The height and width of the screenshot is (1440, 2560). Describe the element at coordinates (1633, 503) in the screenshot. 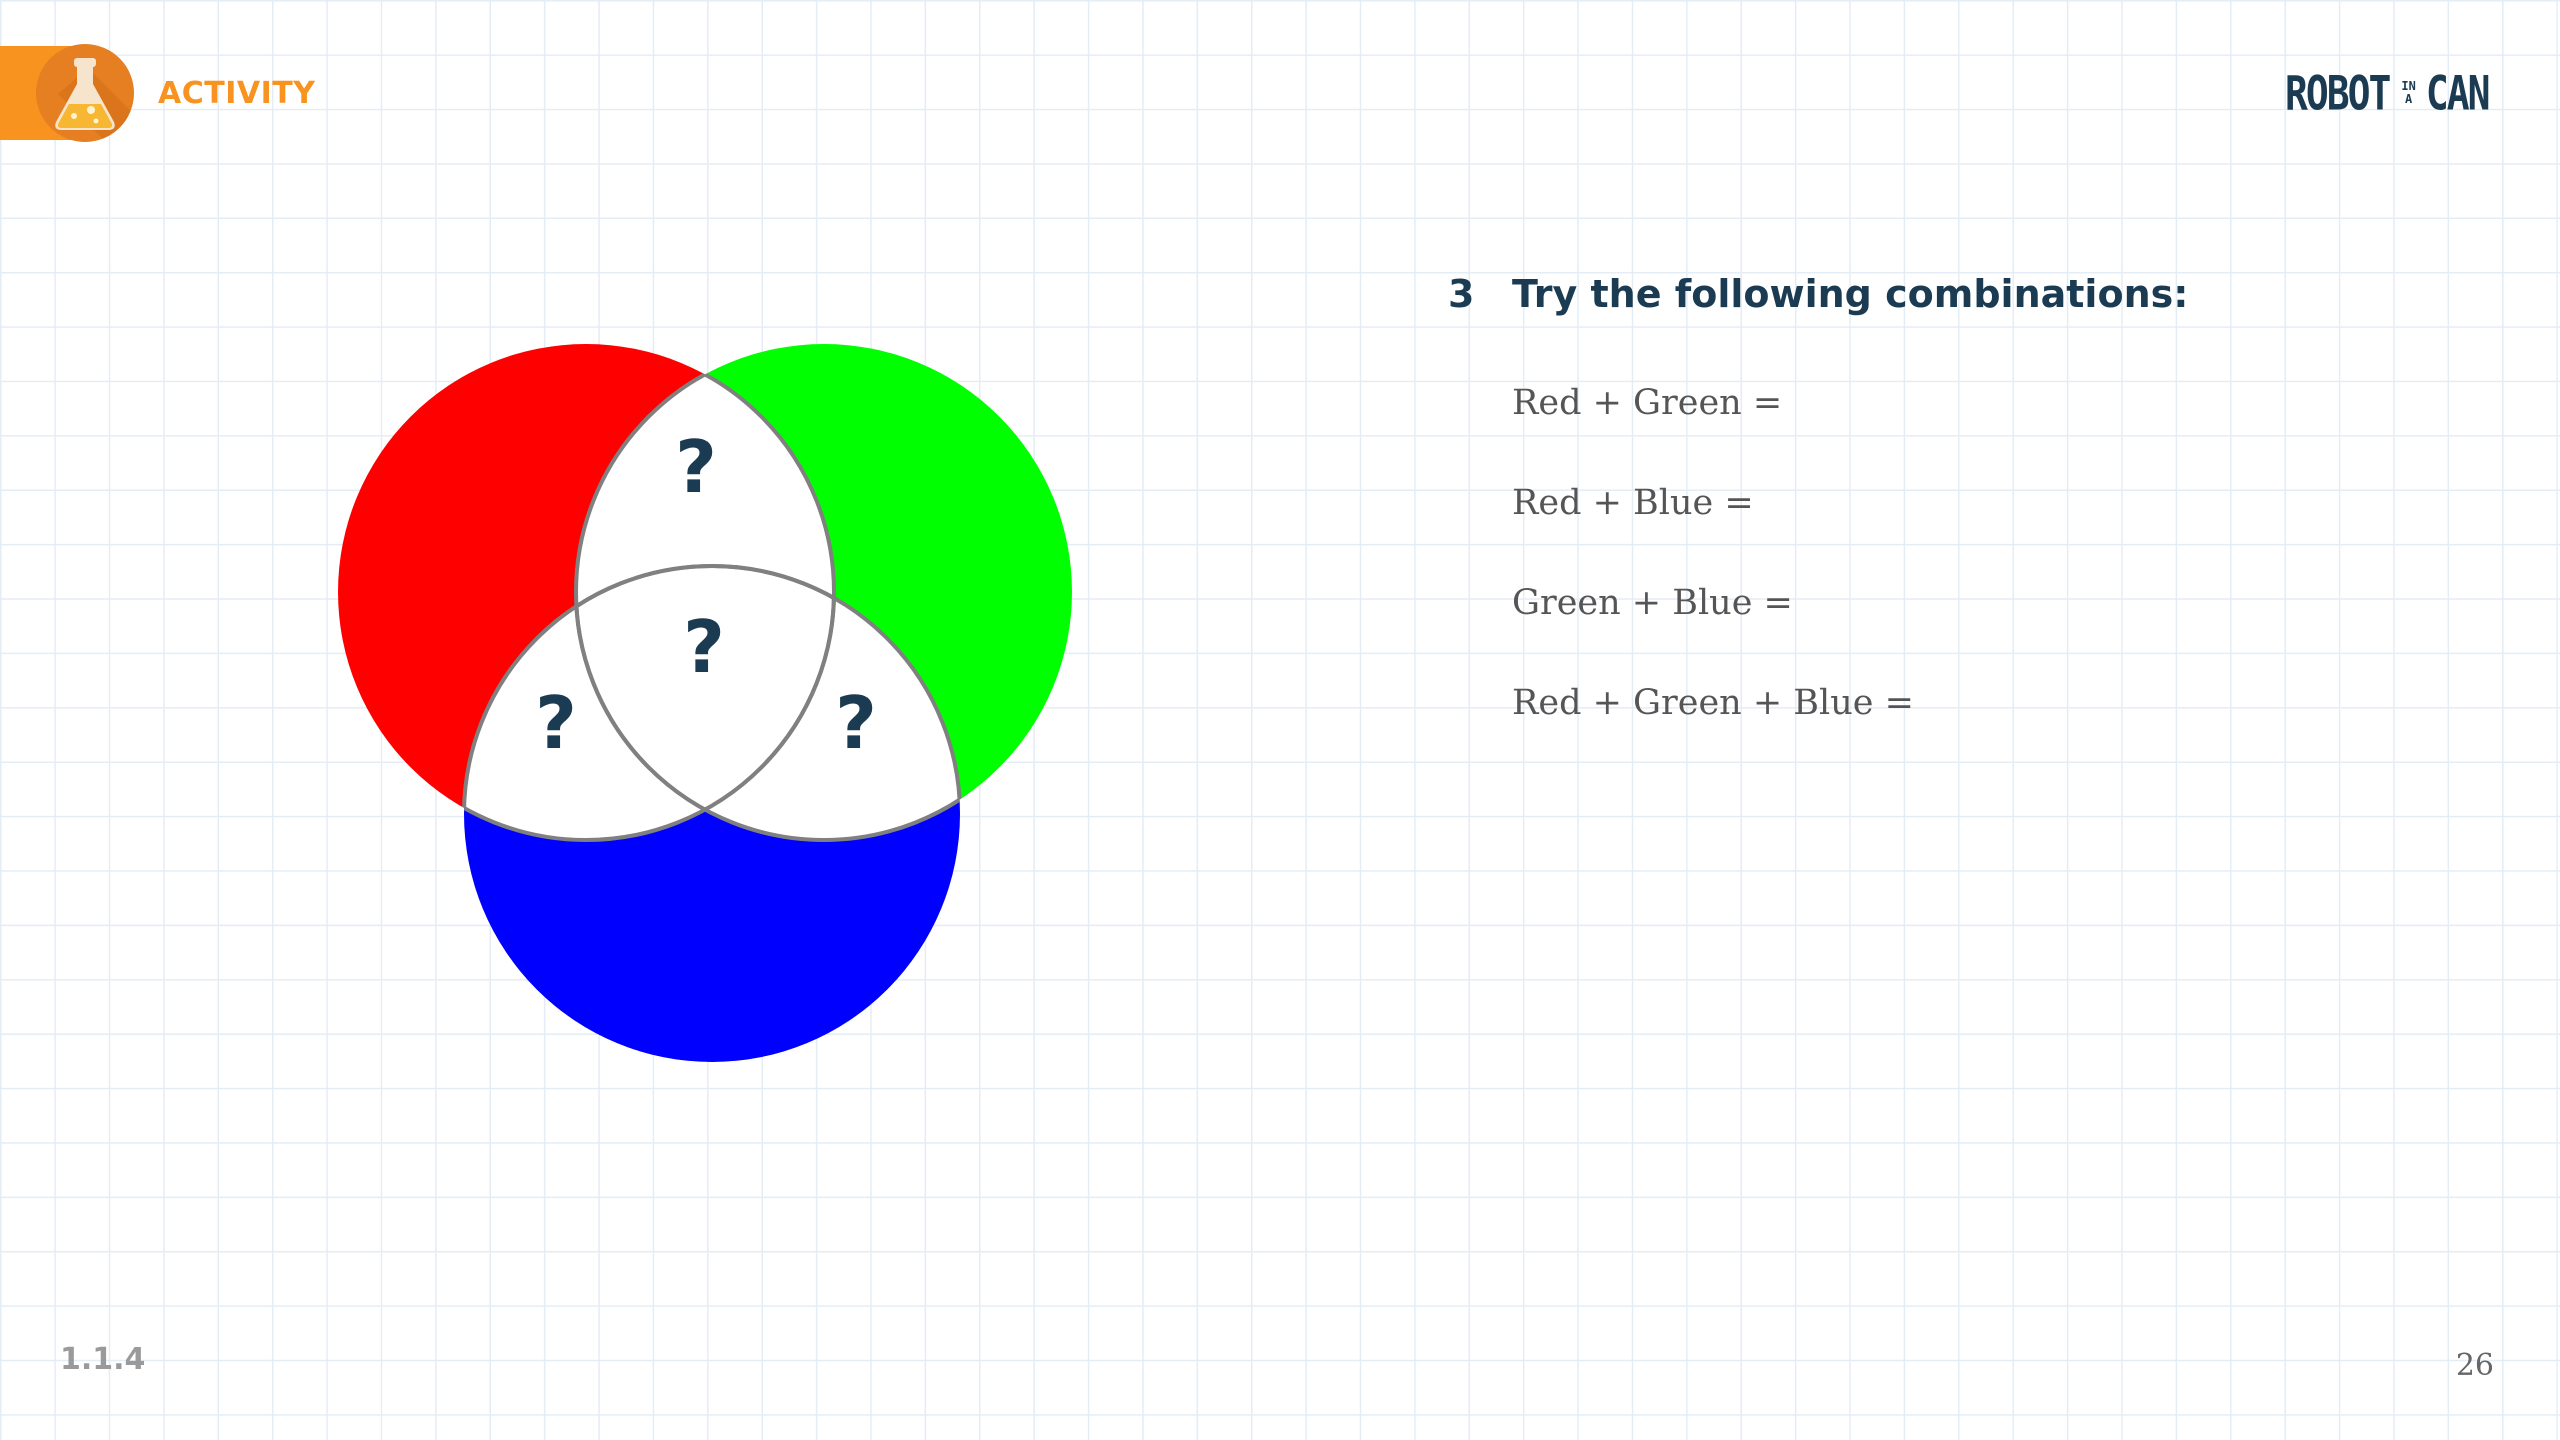

I see `combination-red-blue: Red + Blue =` at that location.